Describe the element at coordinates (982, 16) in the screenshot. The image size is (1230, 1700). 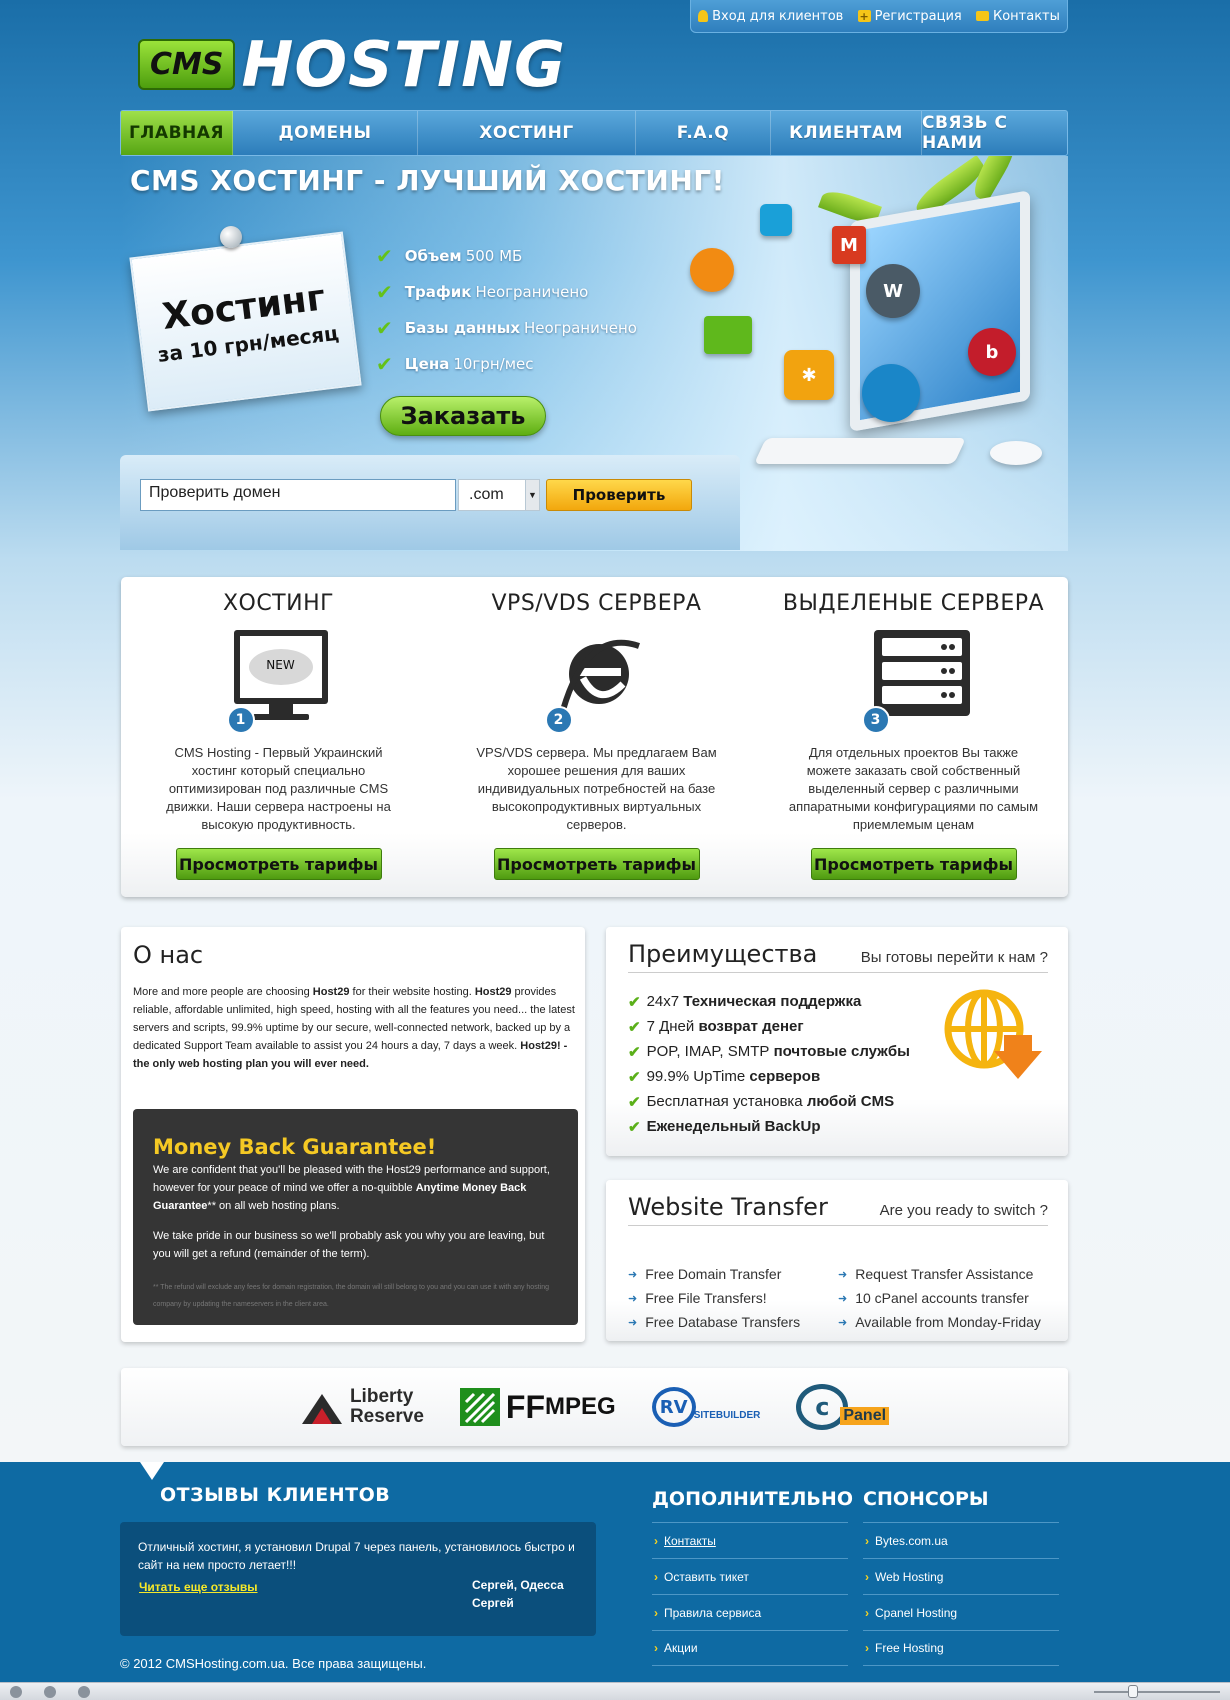
I see `mail-icon` at that location.